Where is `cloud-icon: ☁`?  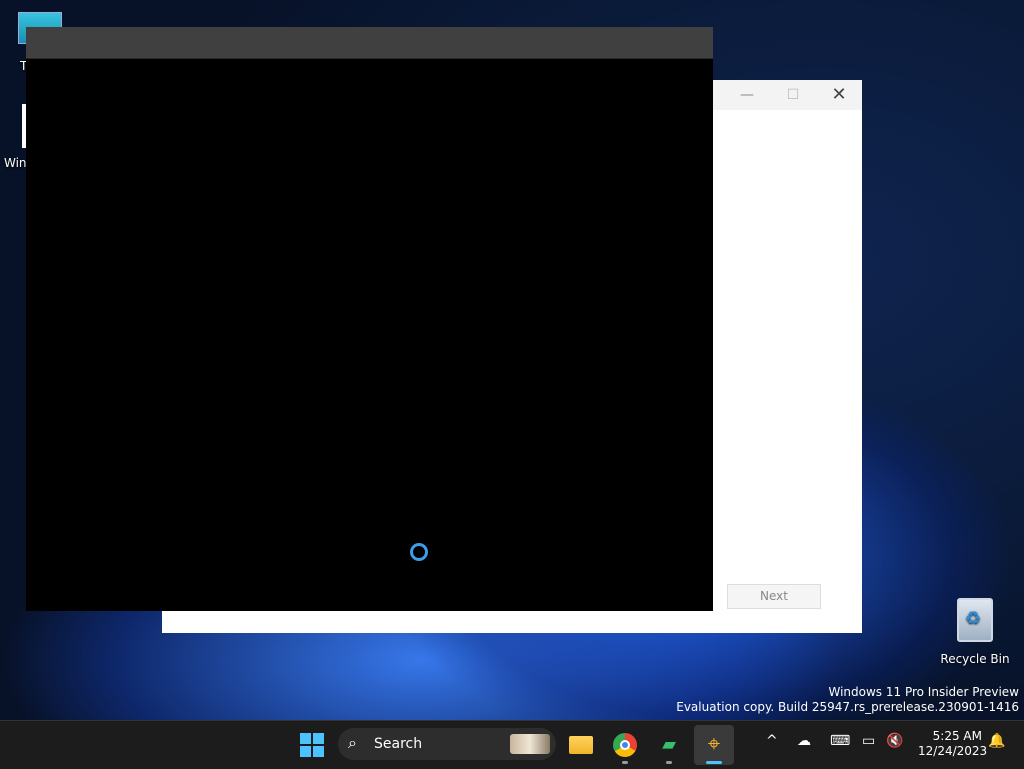 cloud-icon: ☁ is located at coordinates (804, 741).